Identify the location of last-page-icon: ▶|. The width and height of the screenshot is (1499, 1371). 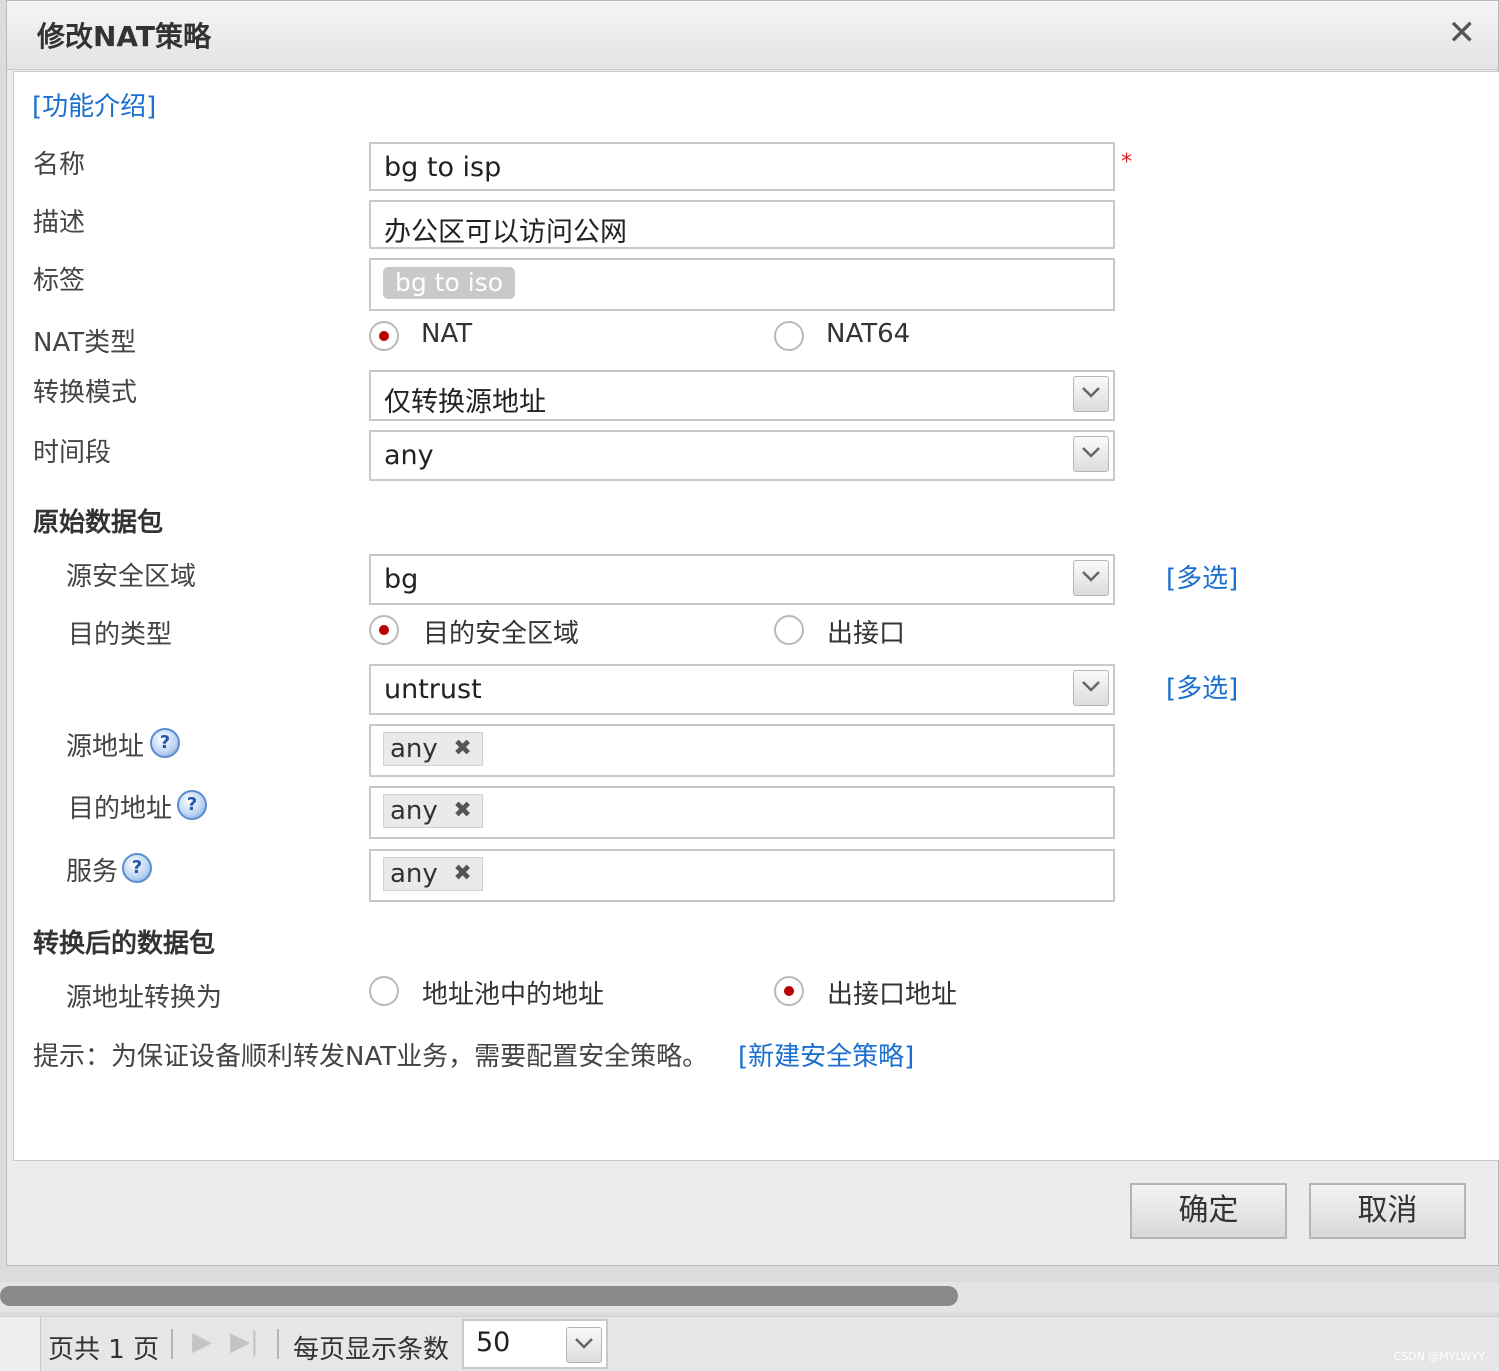
(244, 1342).